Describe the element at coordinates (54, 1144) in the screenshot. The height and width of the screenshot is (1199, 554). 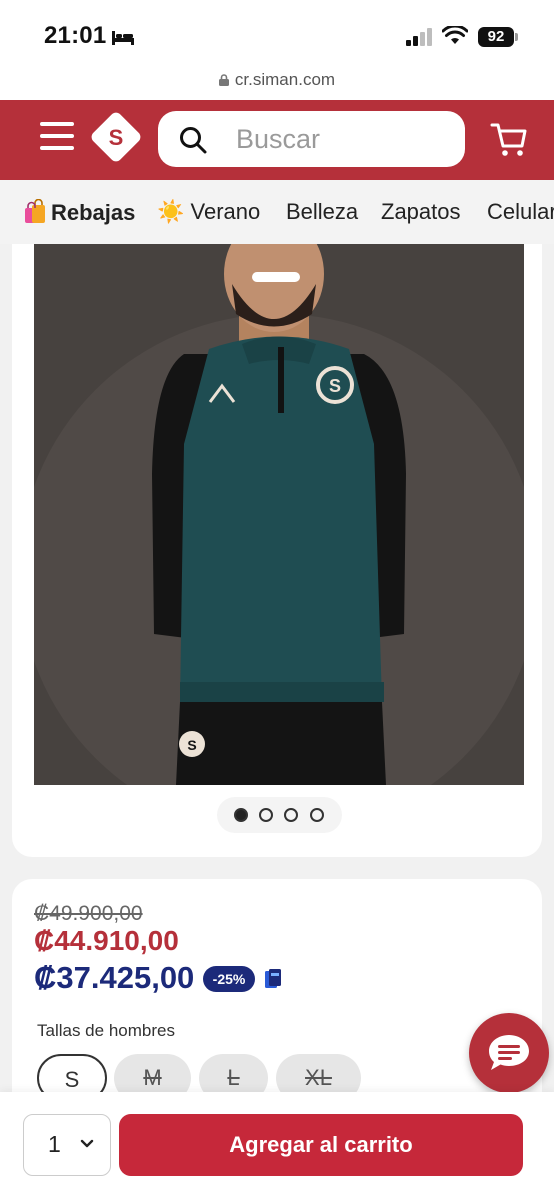
I see `quantity-value: 1` at that location.